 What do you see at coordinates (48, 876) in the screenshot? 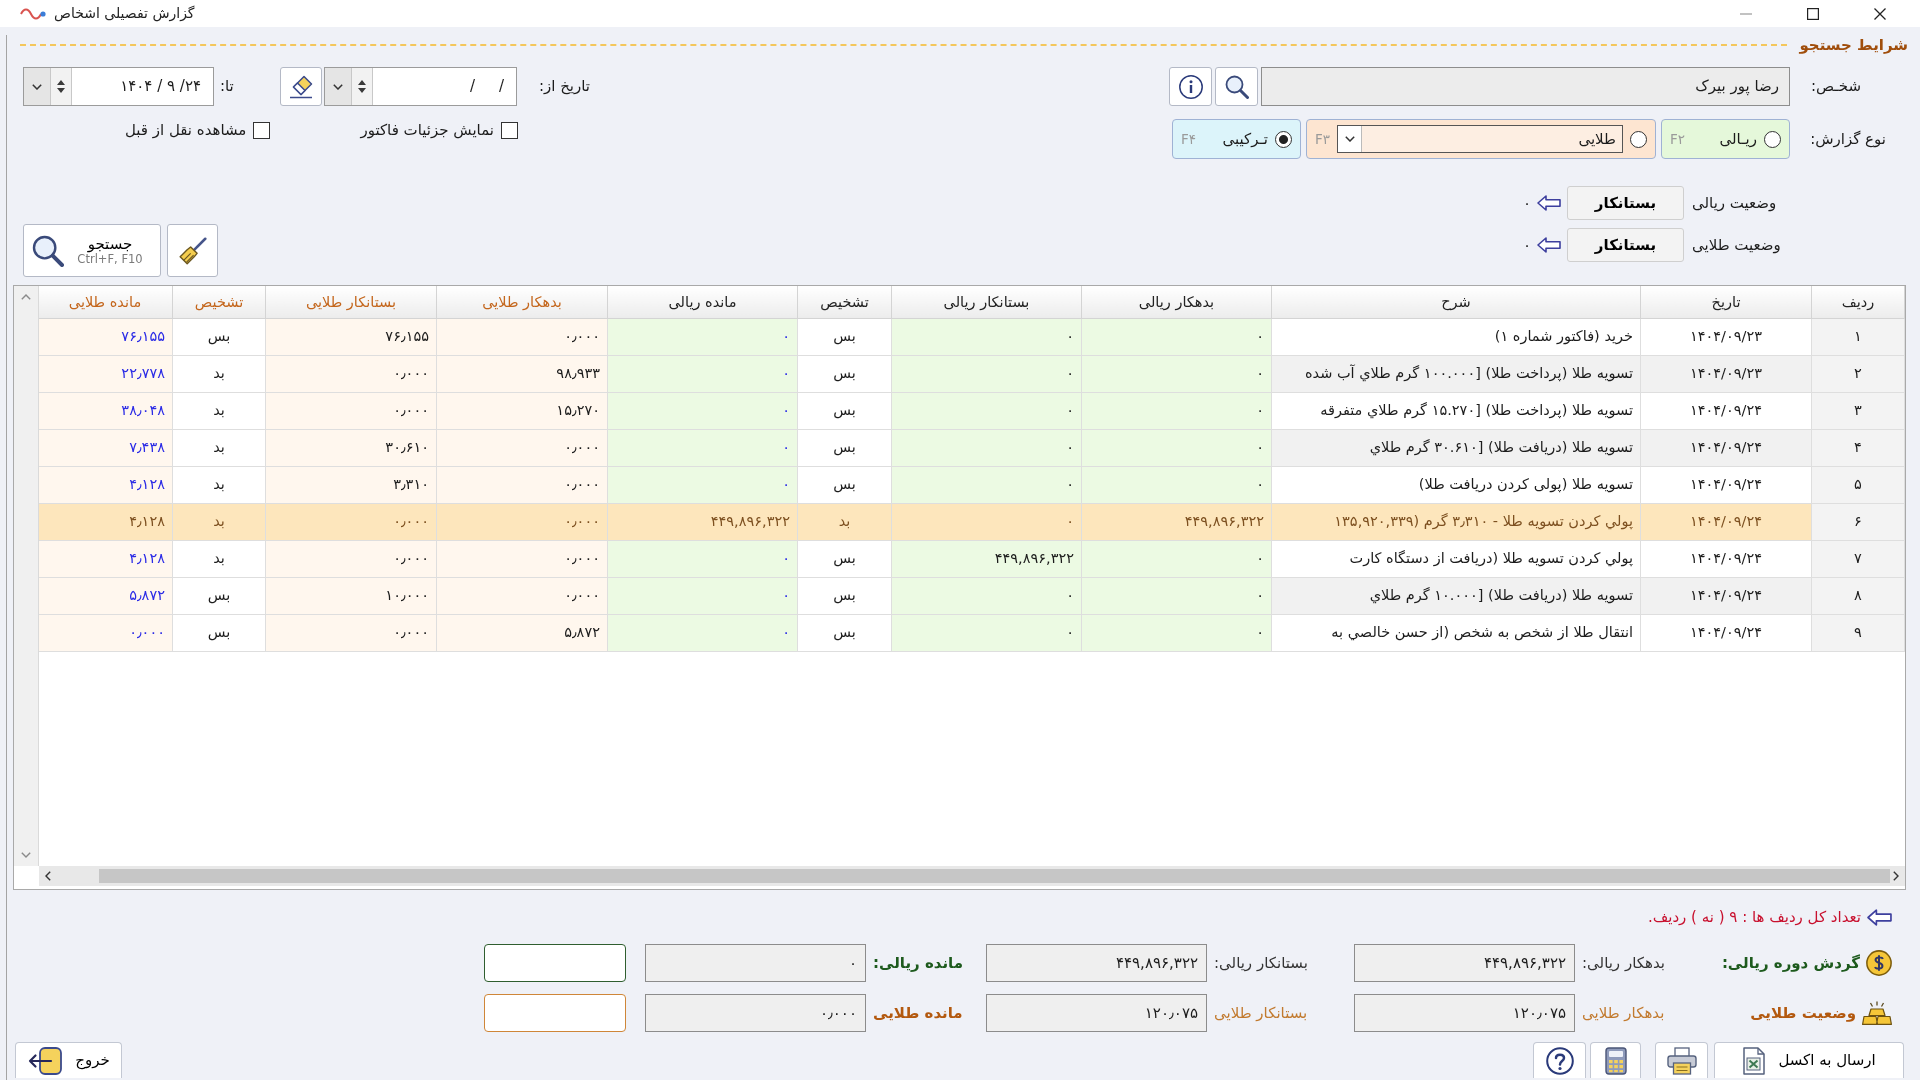
I see `chevron-left-icon` at bounding box center [48, 876].